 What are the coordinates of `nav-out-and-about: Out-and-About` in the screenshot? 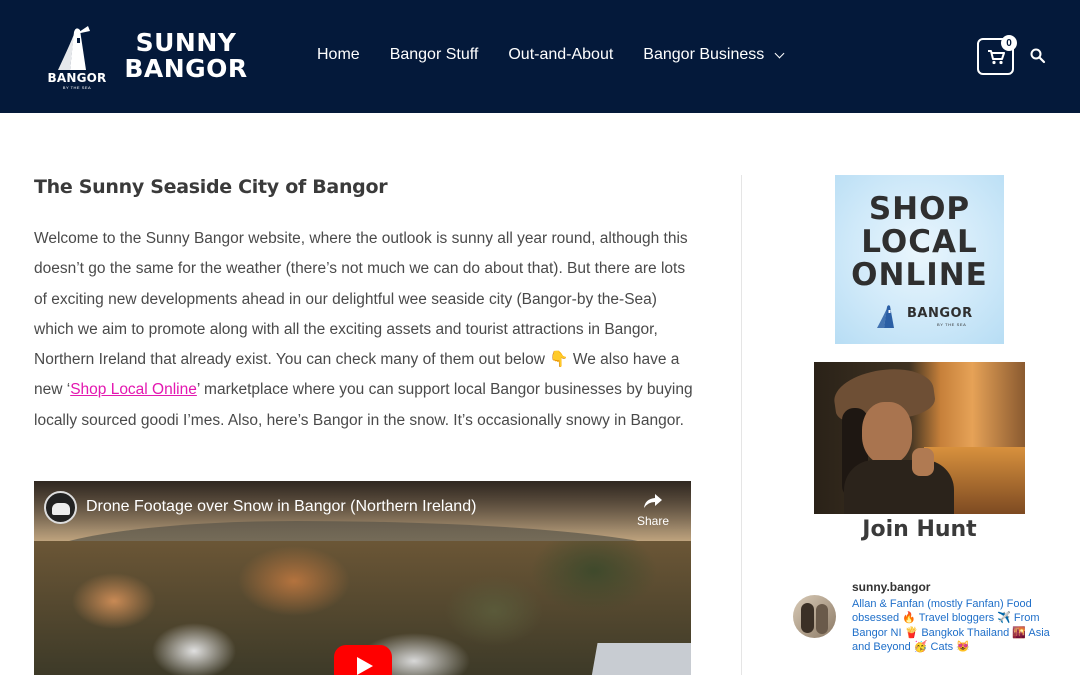 It's located at (560, 55).